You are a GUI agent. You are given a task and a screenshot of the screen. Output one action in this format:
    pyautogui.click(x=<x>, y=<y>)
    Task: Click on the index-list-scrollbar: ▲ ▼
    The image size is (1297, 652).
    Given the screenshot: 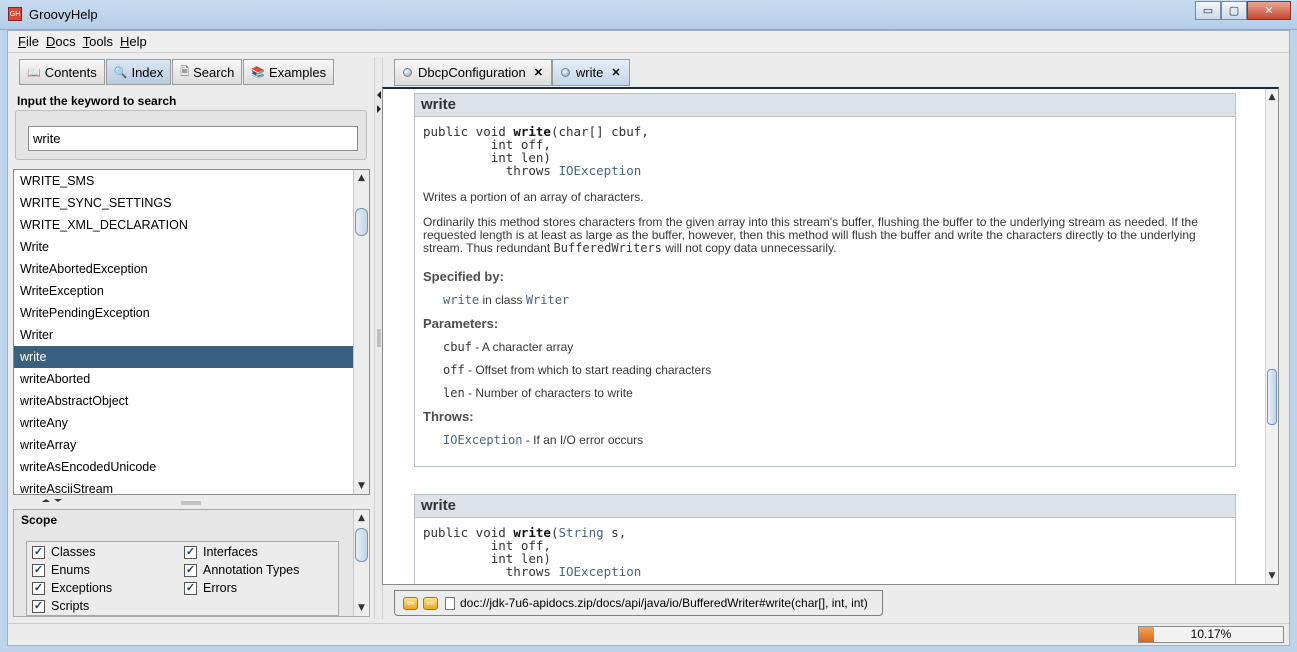 What is the action you would take?
    pyautogui.click(x=361, y=332)
    